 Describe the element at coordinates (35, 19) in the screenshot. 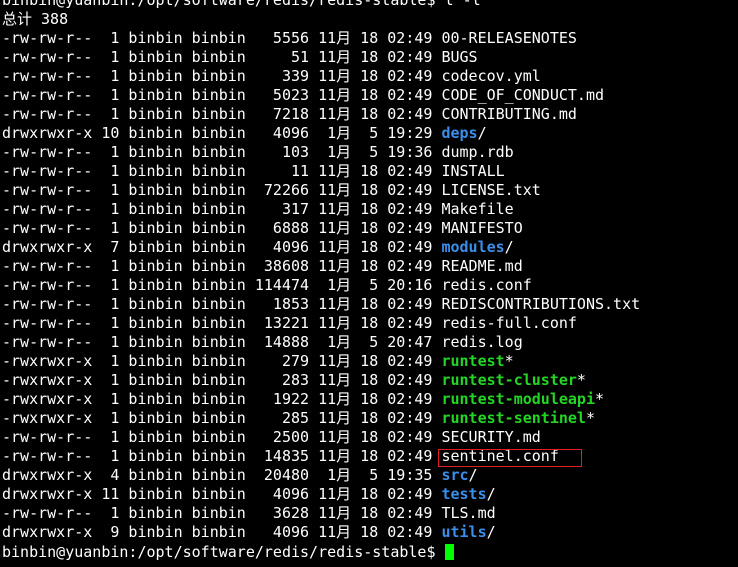

I see `total-line: 总计 388` at that location.